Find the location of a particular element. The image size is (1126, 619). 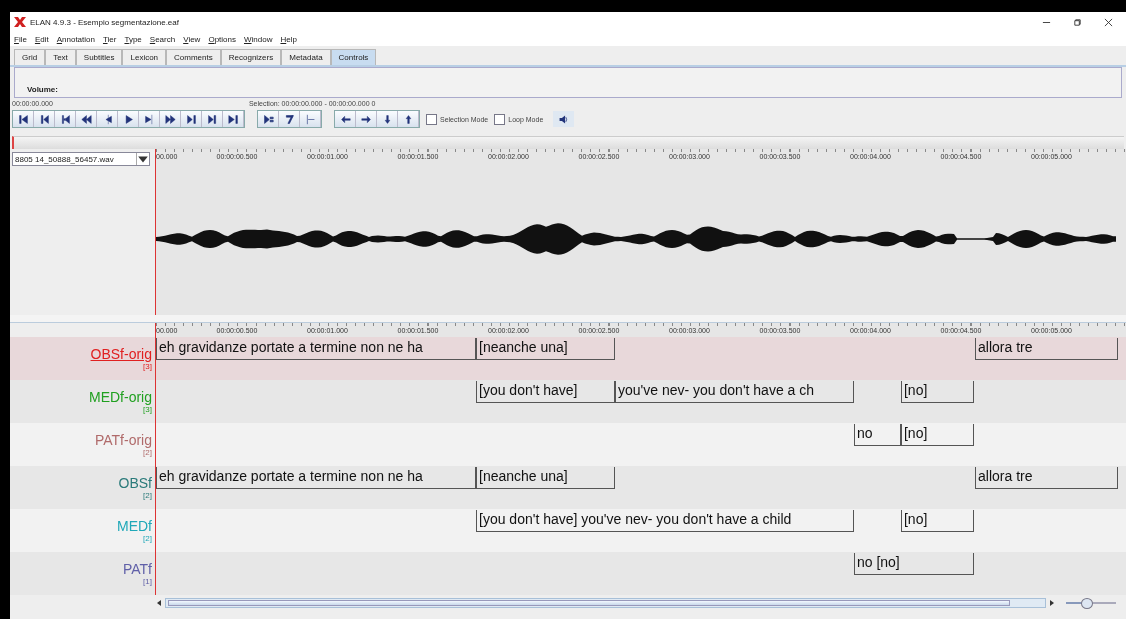

tier-name: PATf is located at coordinates (137, 569).